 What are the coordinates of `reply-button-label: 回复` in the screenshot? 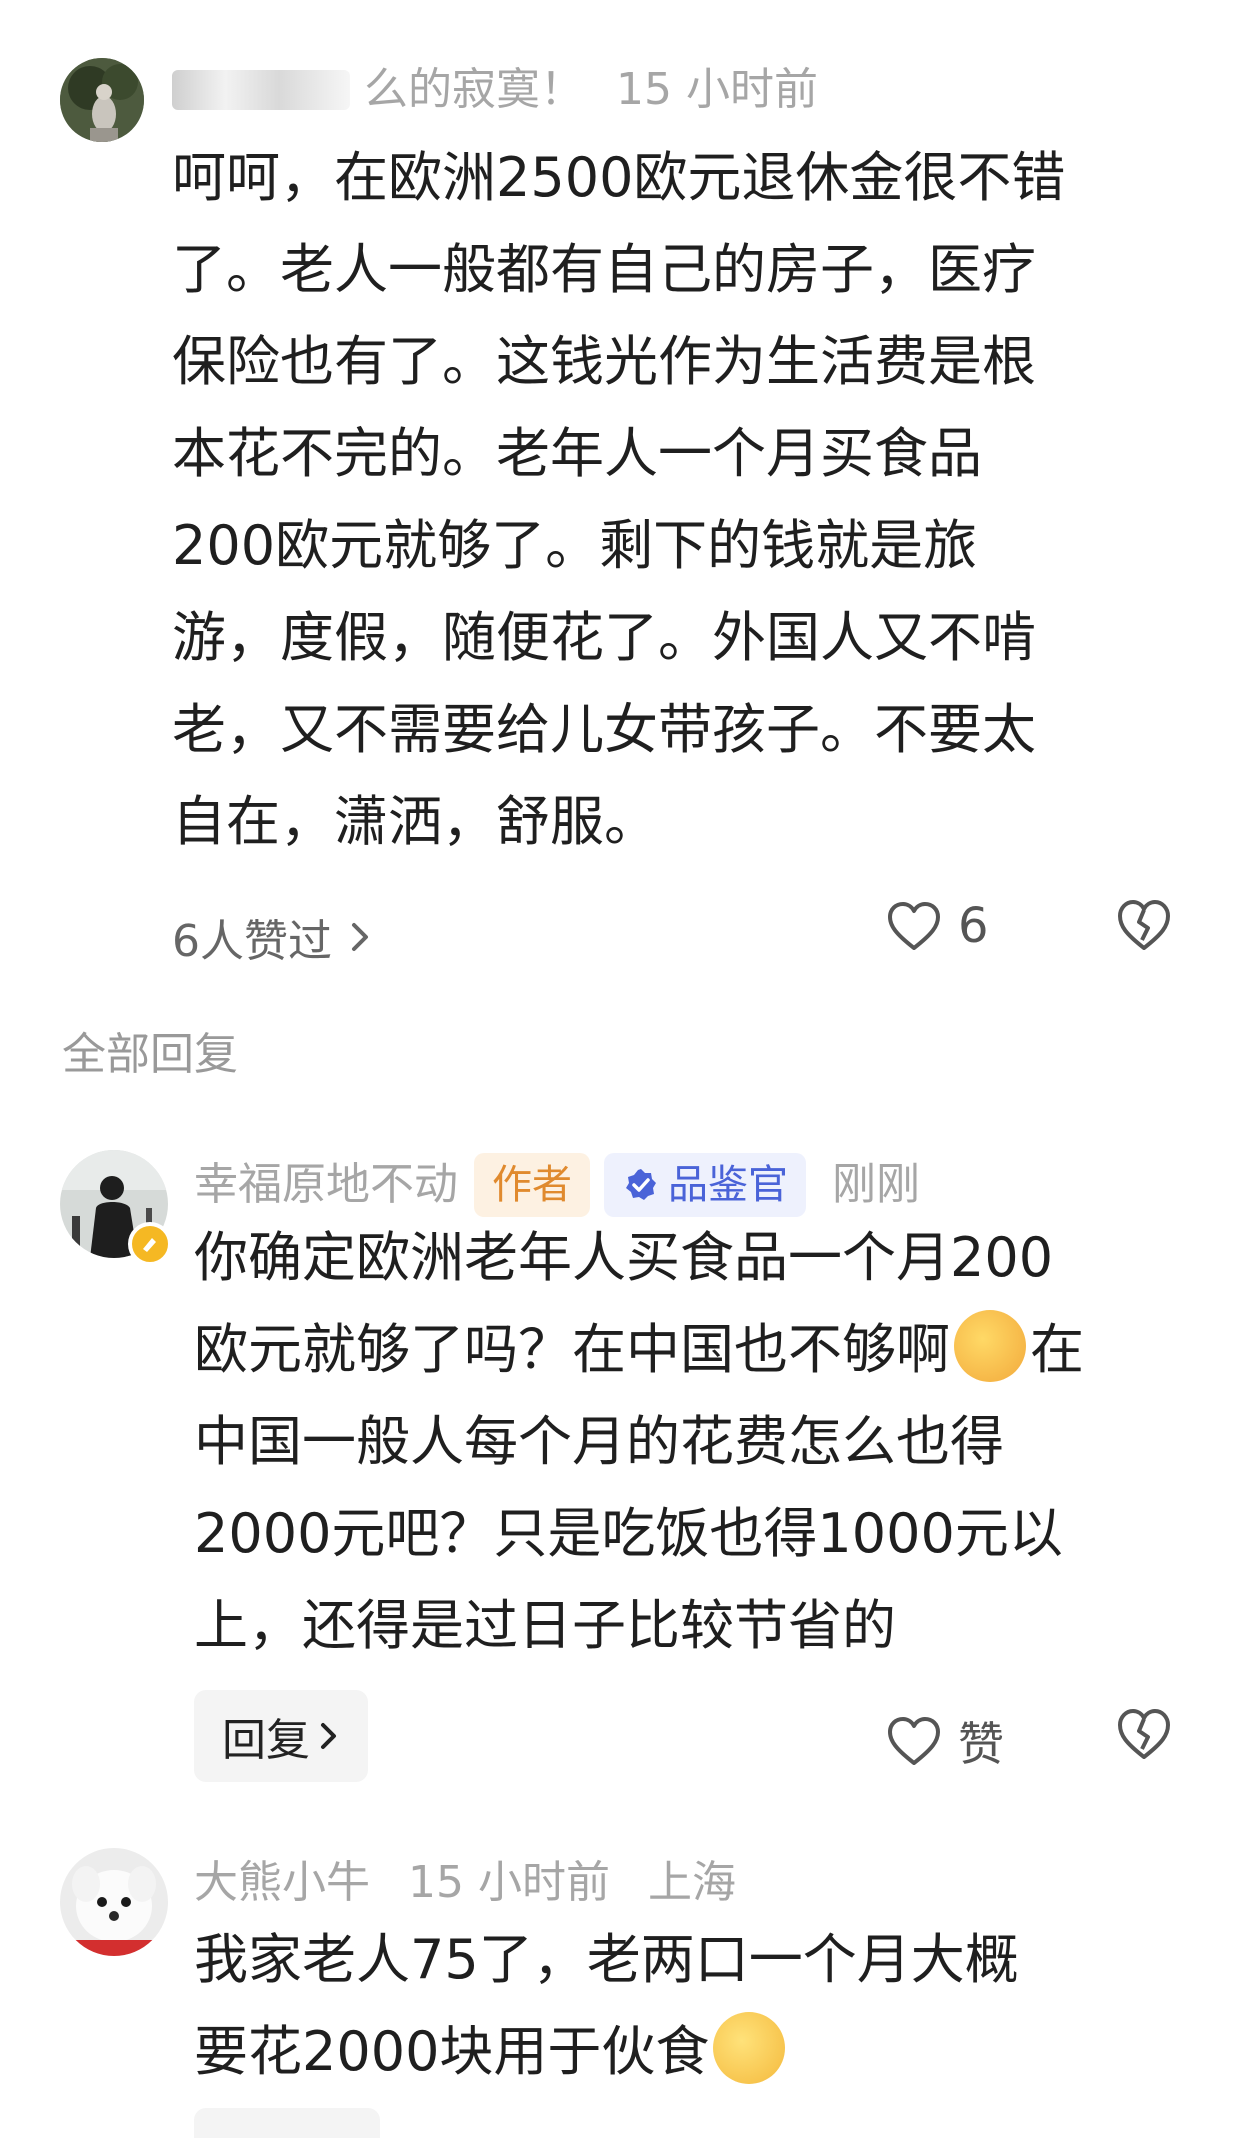 It's located at (266, 1740).